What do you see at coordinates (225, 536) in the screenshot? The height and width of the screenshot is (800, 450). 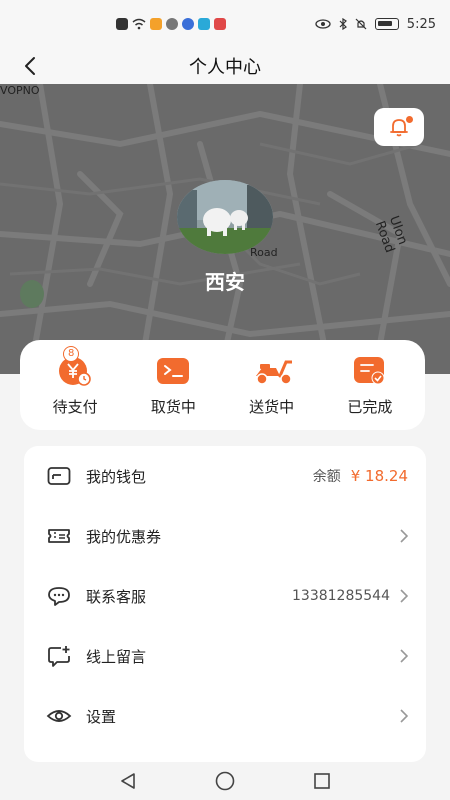 I see `menu-item-coupons: 我的优惠券` at bounding box center [225, 536].